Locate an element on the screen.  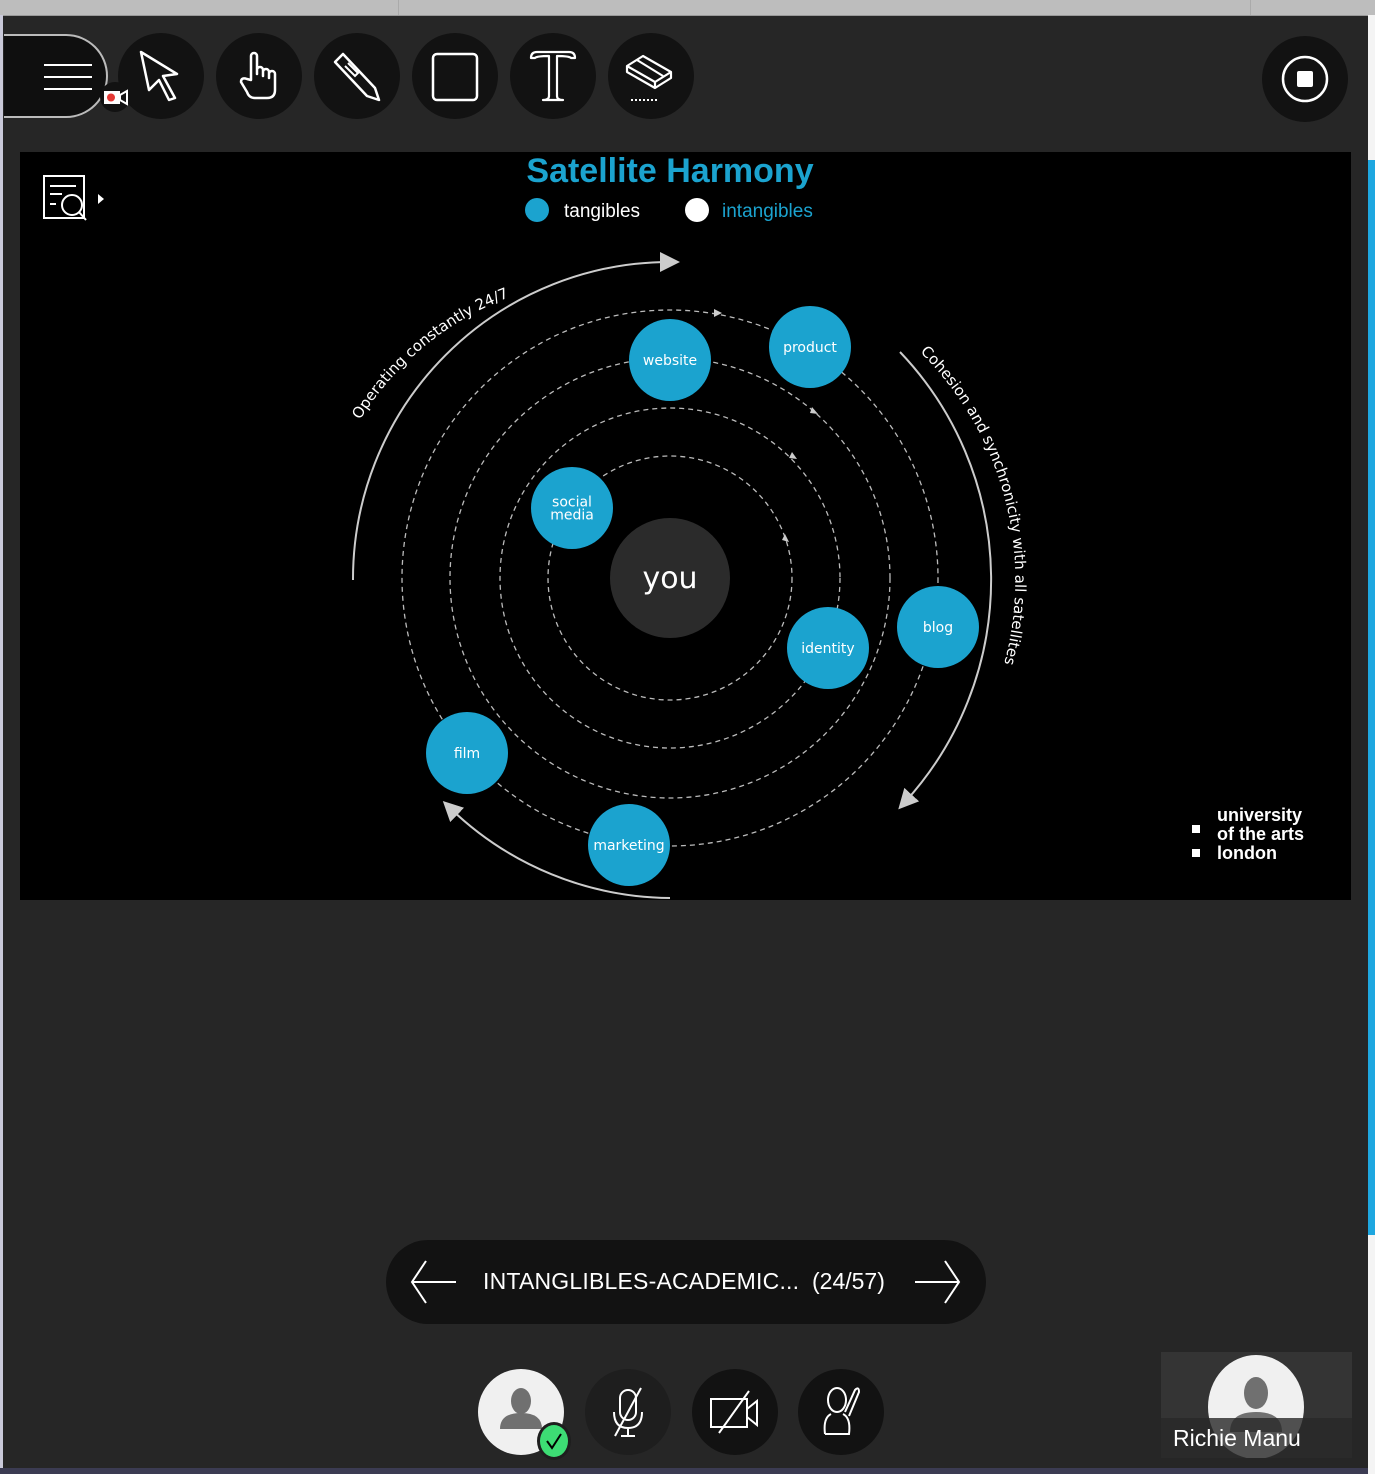
text-icon is located at coordinates (553, 76).